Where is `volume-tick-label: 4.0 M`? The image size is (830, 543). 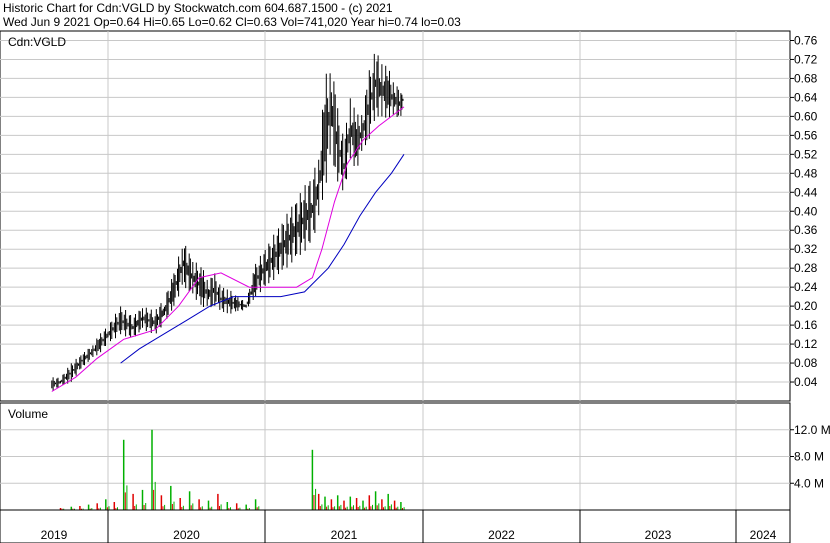 volume-tick-label: 4.0 M is located at coordinates (809, 483).